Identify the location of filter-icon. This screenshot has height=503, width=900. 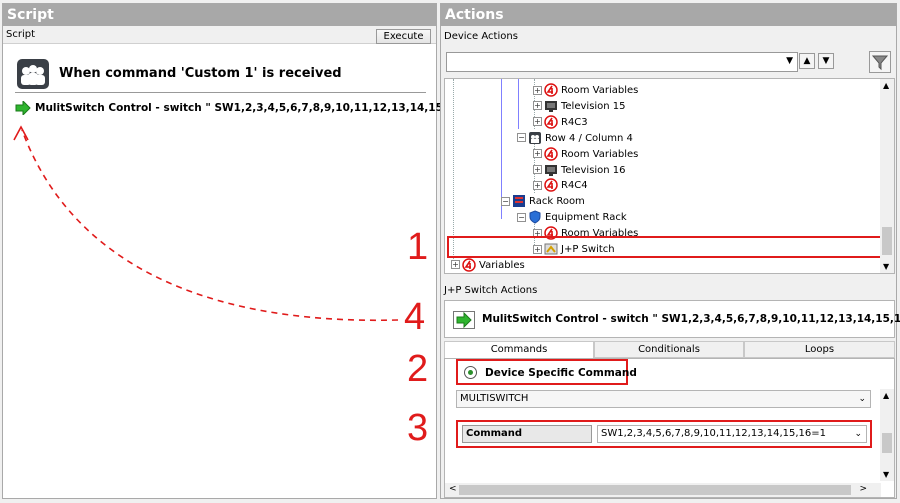
(880, 62).